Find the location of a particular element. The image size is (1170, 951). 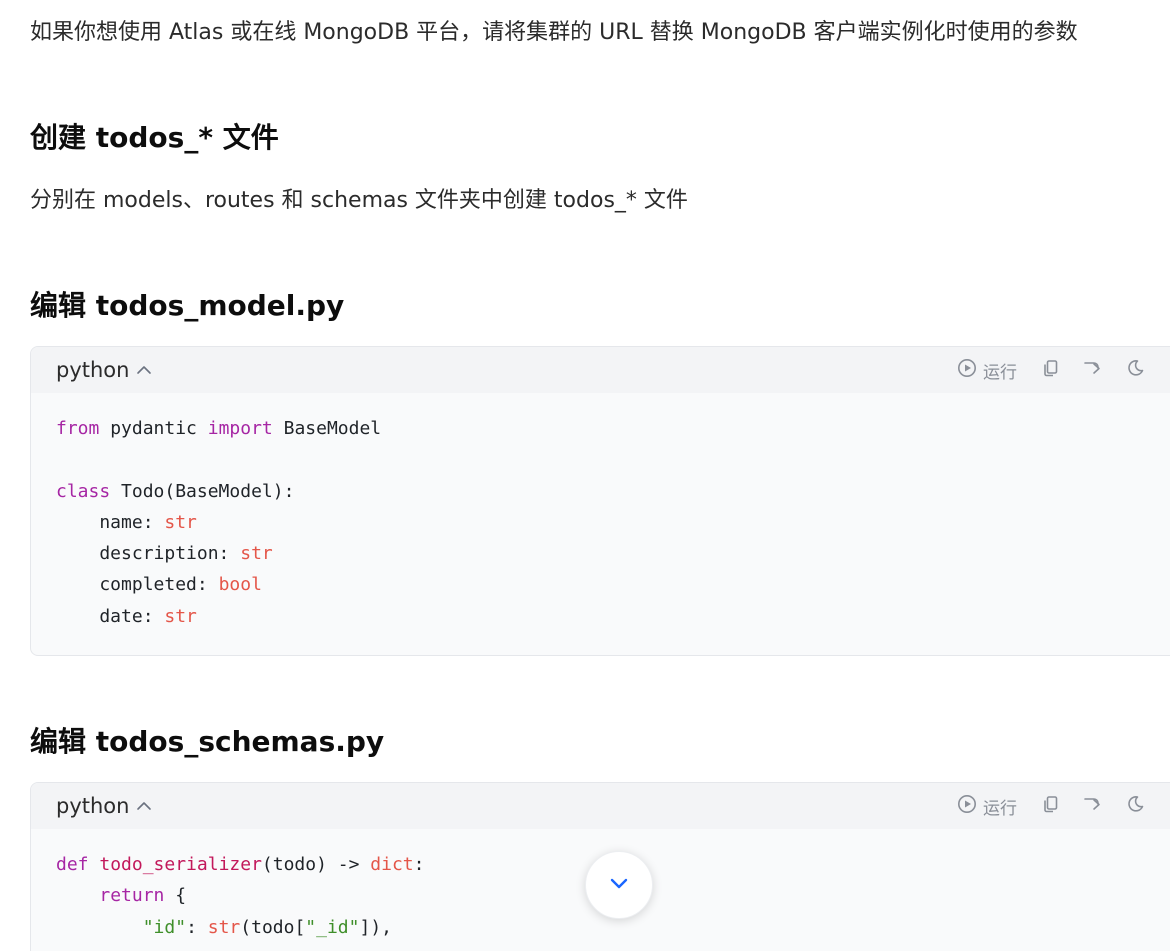

section-heading-todos-model: 编辑 todos_model.py is located at coordinates (187, 305).